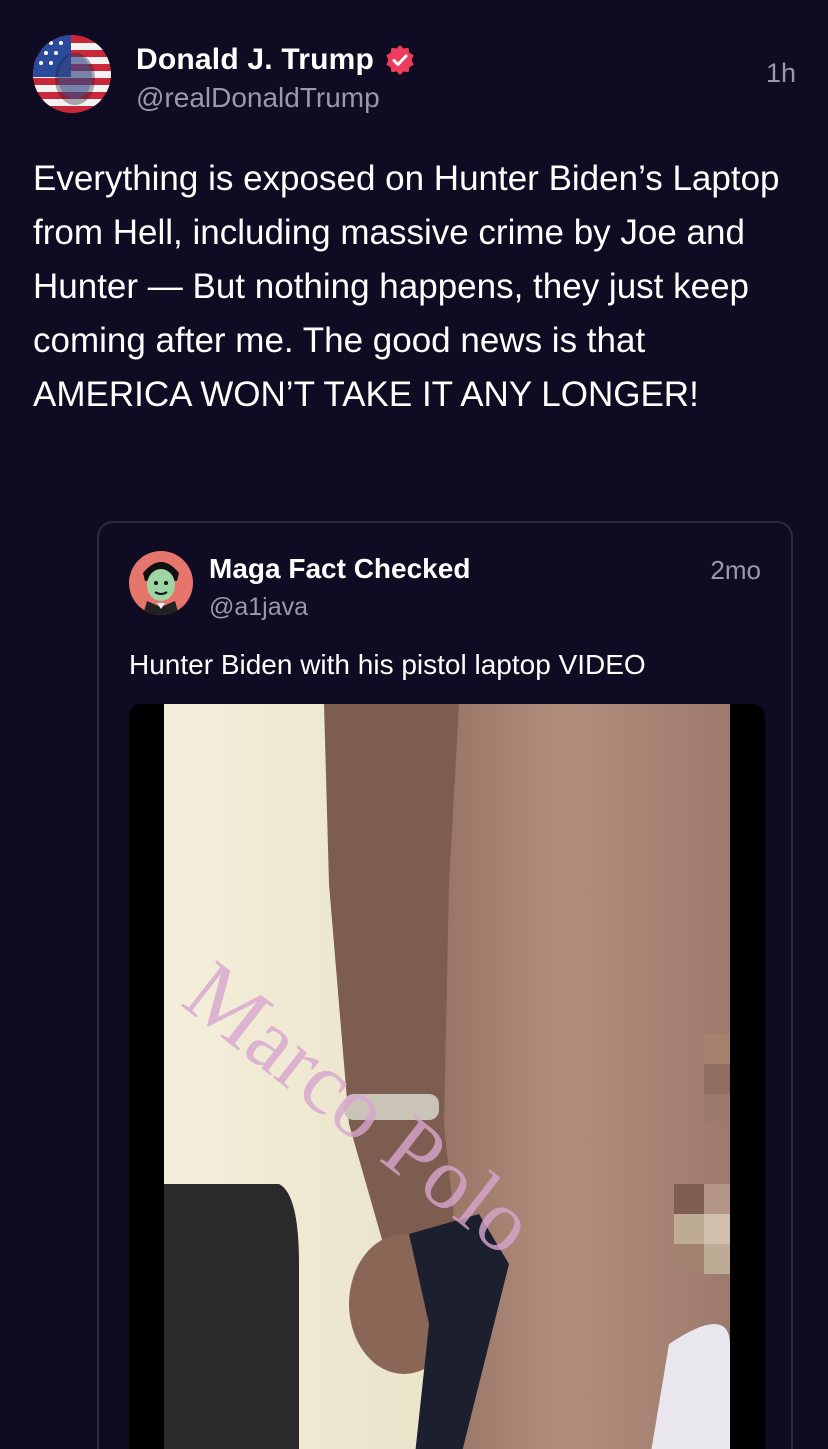  What do you see at coordinates (161, 583) in the screenshot?
I see `quoted-author-avatar` at bounding box center [161, 583].